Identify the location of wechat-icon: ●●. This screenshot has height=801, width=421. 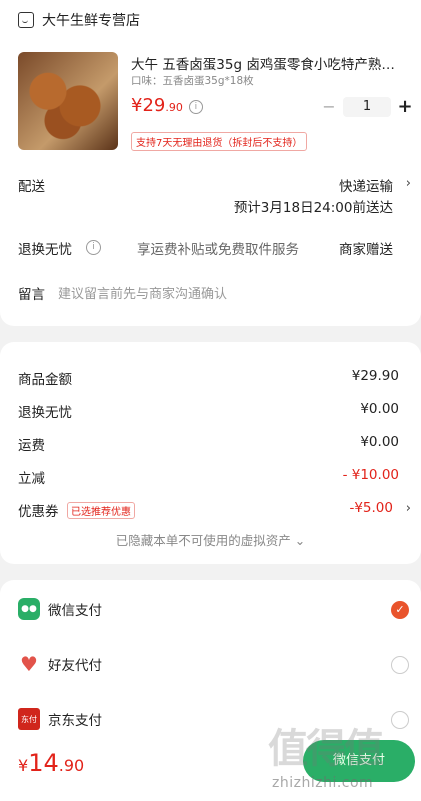
(29, 609).